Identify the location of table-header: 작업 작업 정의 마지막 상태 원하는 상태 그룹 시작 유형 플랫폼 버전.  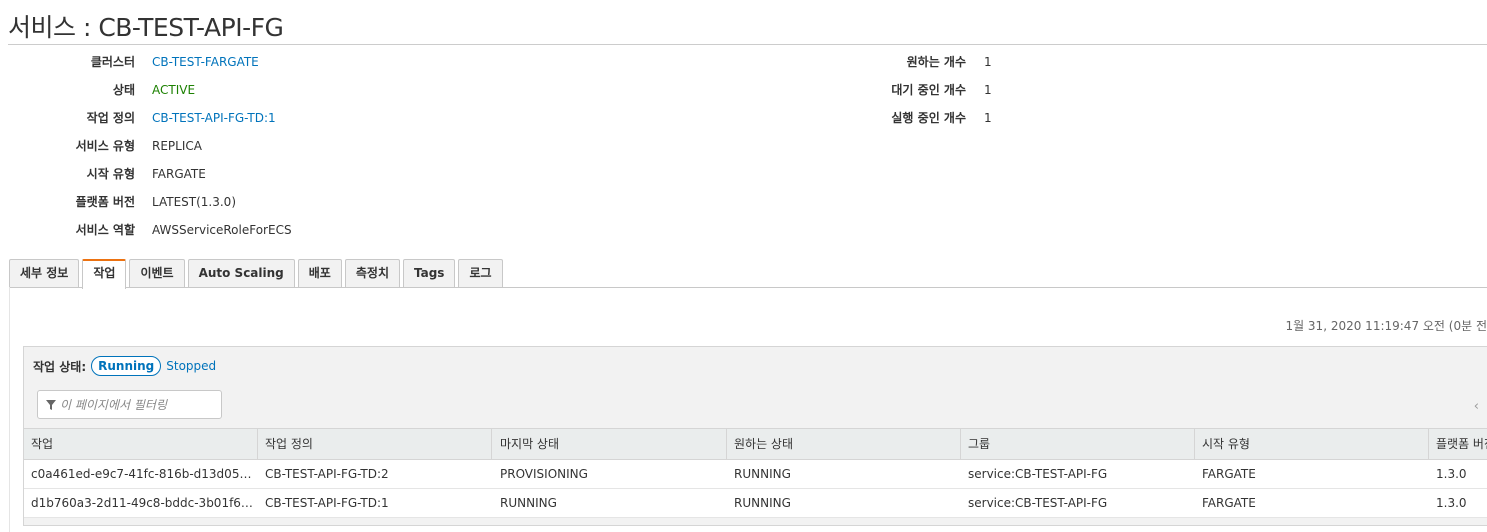
(755, 444).